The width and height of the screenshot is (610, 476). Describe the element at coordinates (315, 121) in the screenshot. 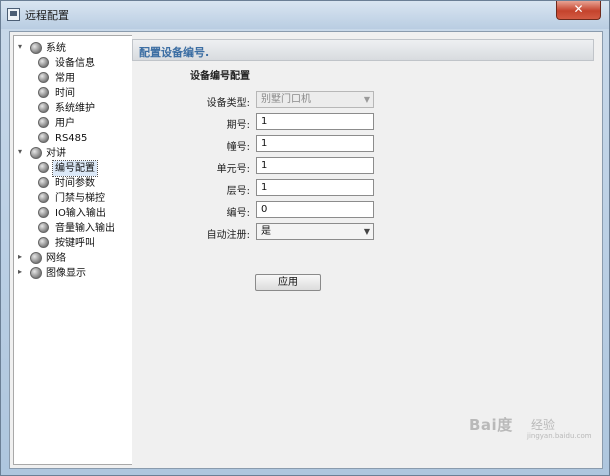

I see `period-input` at that location.